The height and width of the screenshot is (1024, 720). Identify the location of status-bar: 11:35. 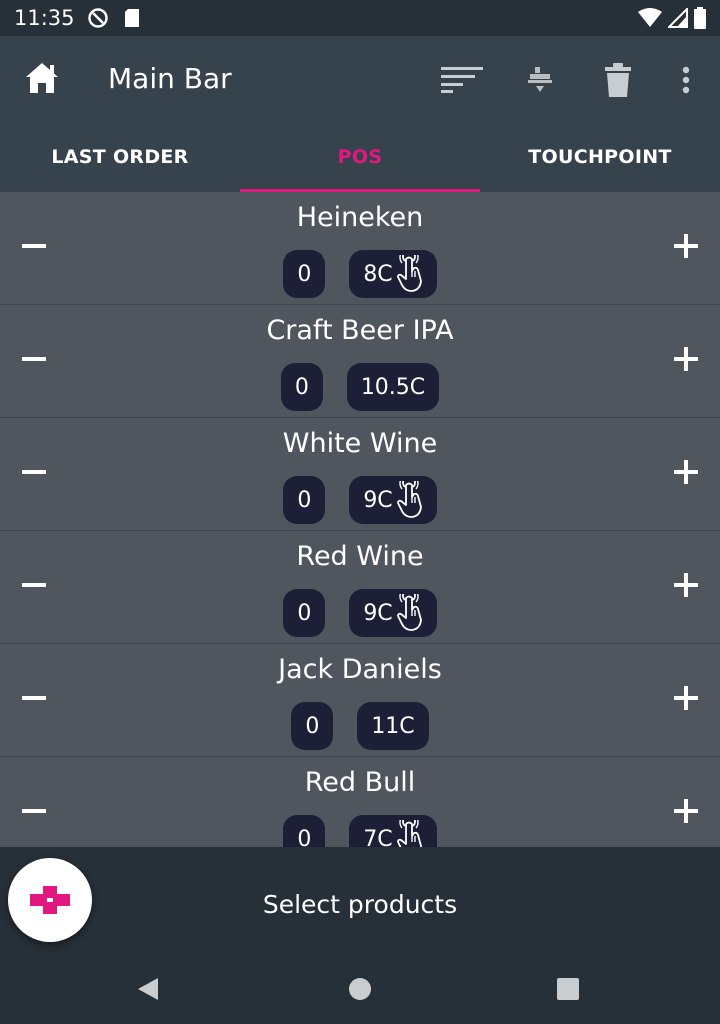
(360, 18).